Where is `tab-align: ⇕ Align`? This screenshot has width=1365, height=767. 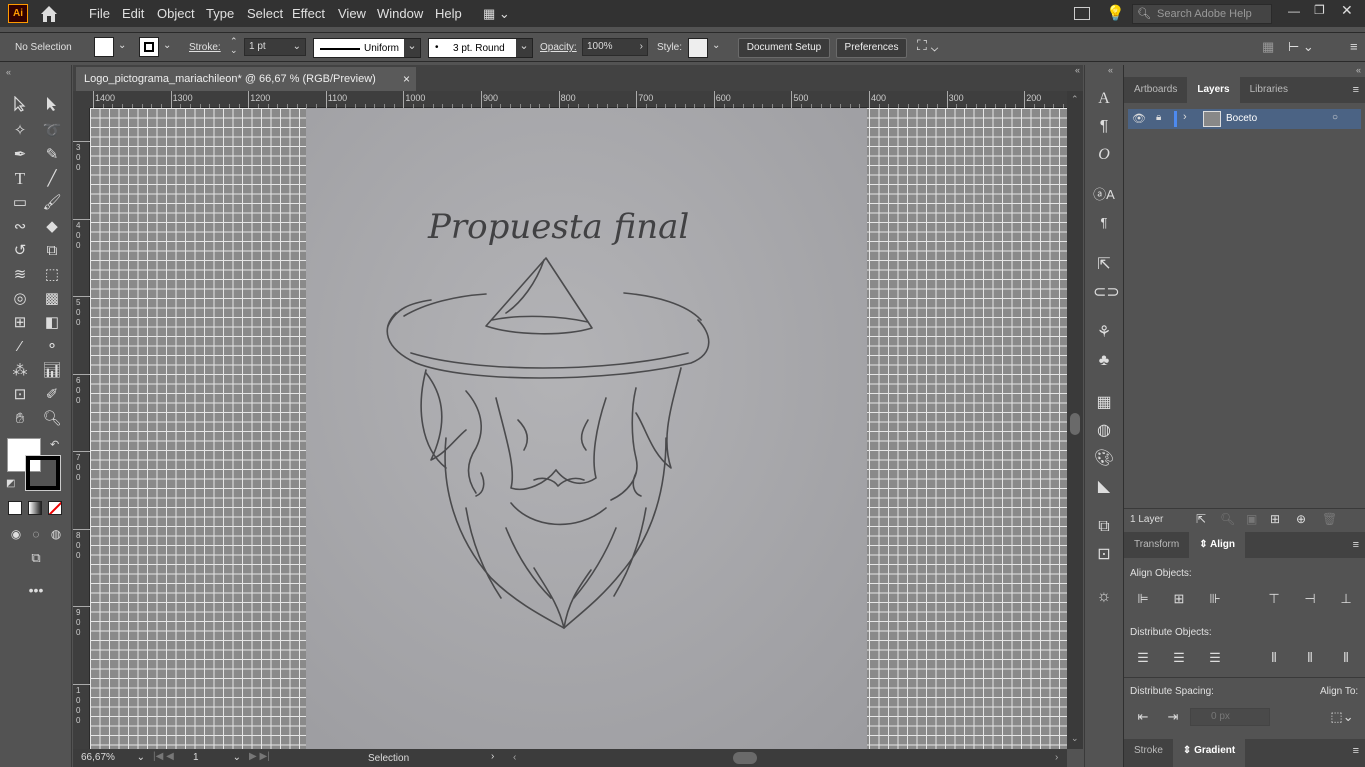 tab-align: ⇕ Align is located at coordinates (1217, 545).